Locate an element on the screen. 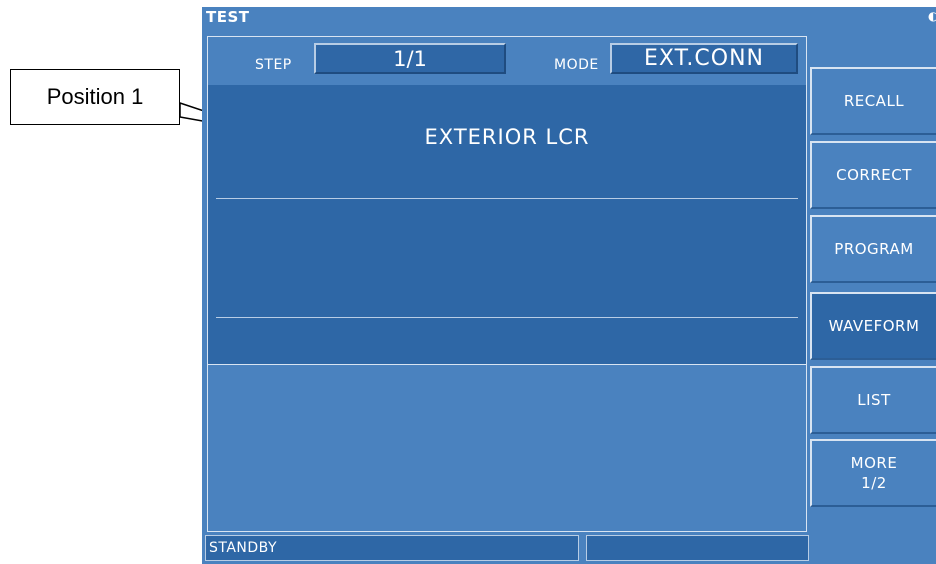 This screenshot has width=936, height=564. screen-title: TEST is located at coordinates (228, 17).